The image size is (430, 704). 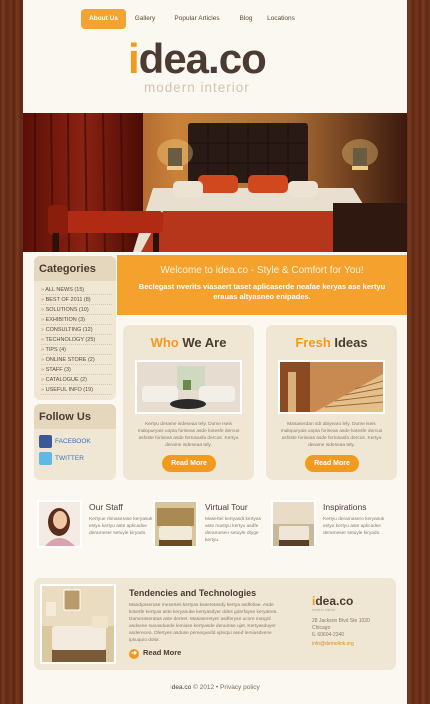 I want to click on read-more-label: Read More, so click(x=162, y=652).